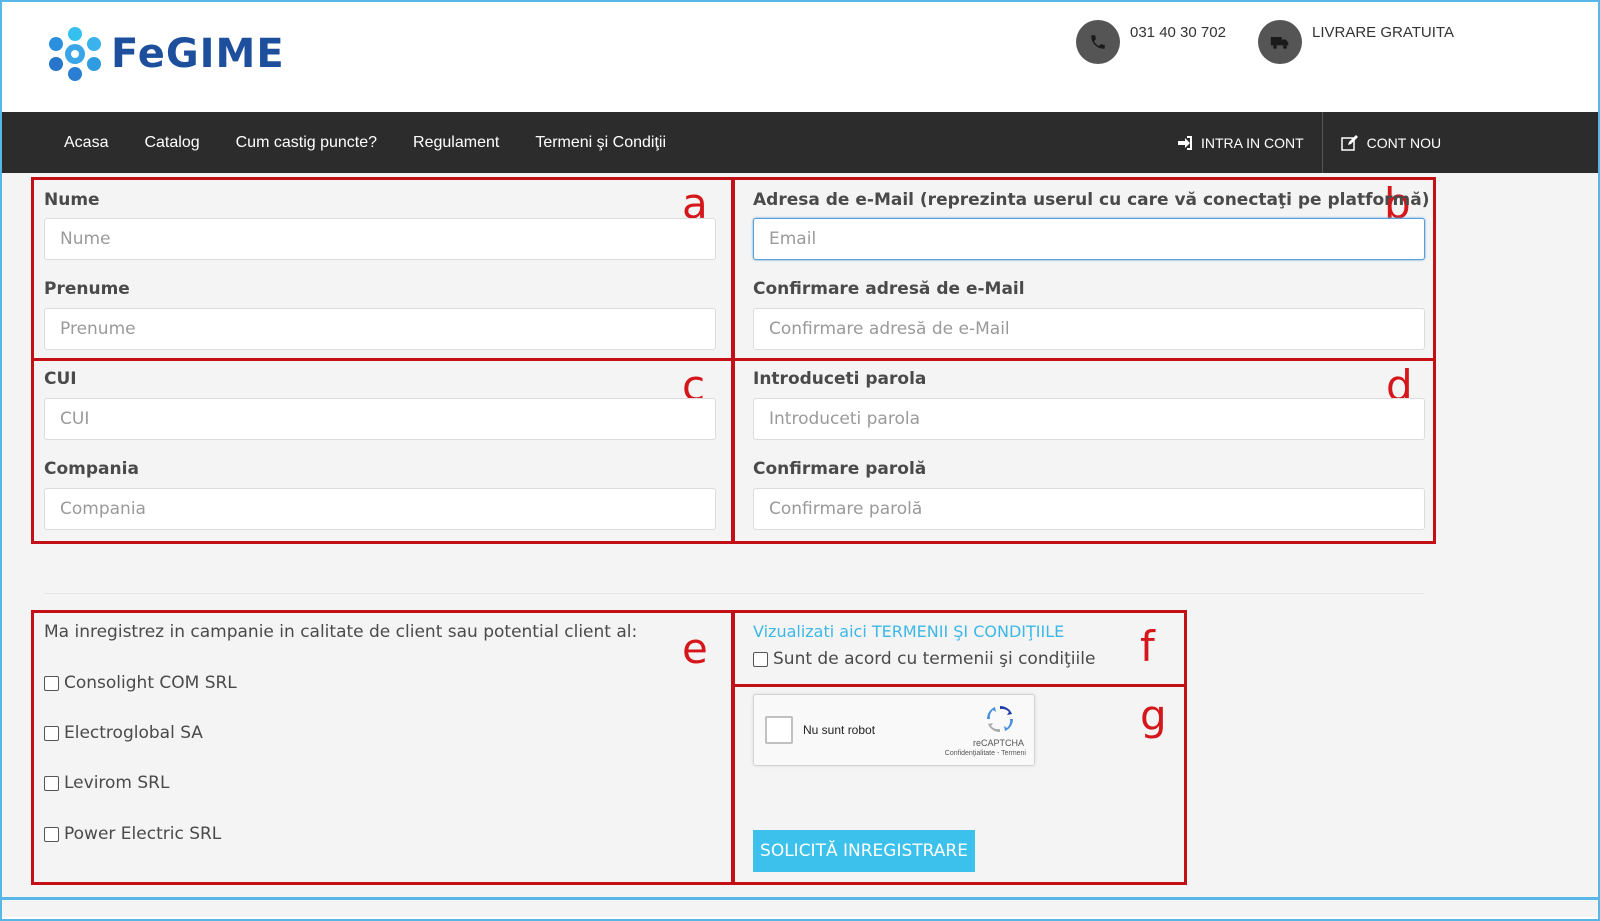 The width and height of the screenshot is (1600, 921). What do you see at coordinates (864, 851) in the screenshot?
I see `submit-button: SOLICITĂ INREGISTRARE` at bounding box center [864, 851].